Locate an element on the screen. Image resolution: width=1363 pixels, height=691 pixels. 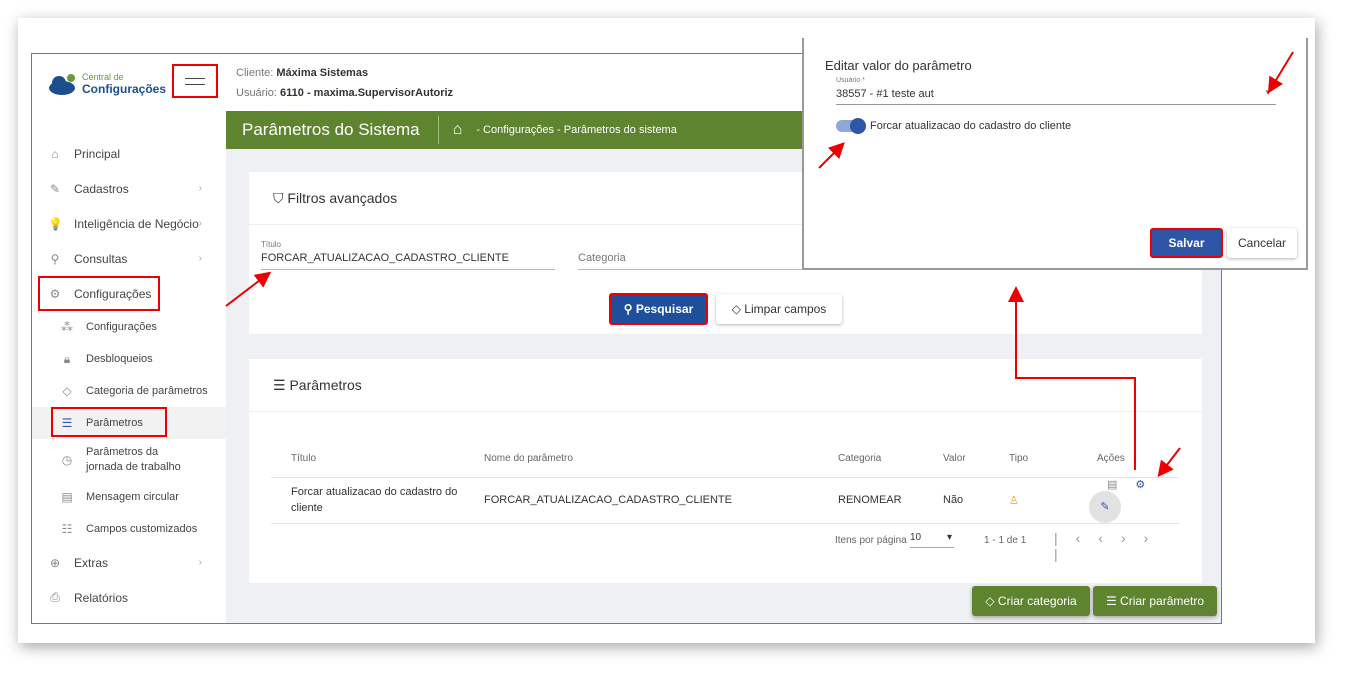
logo-line1: Central de is located at coordinates (103, 77).